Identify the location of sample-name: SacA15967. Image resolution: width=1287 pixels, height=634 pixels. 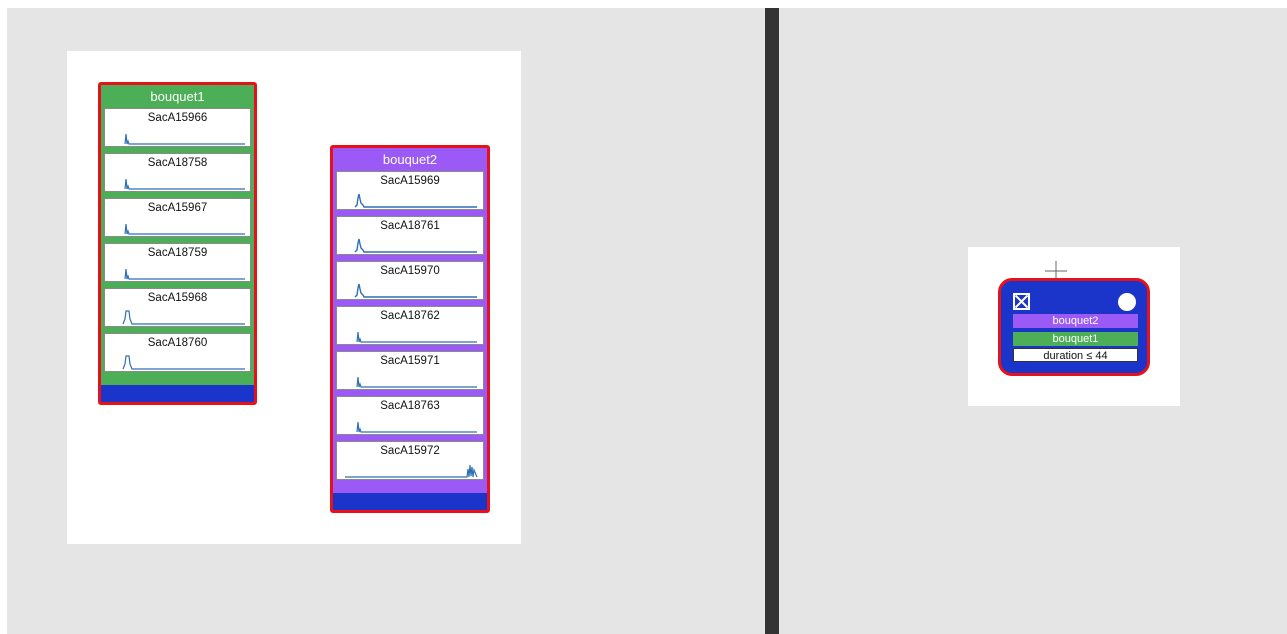
(177, 208).